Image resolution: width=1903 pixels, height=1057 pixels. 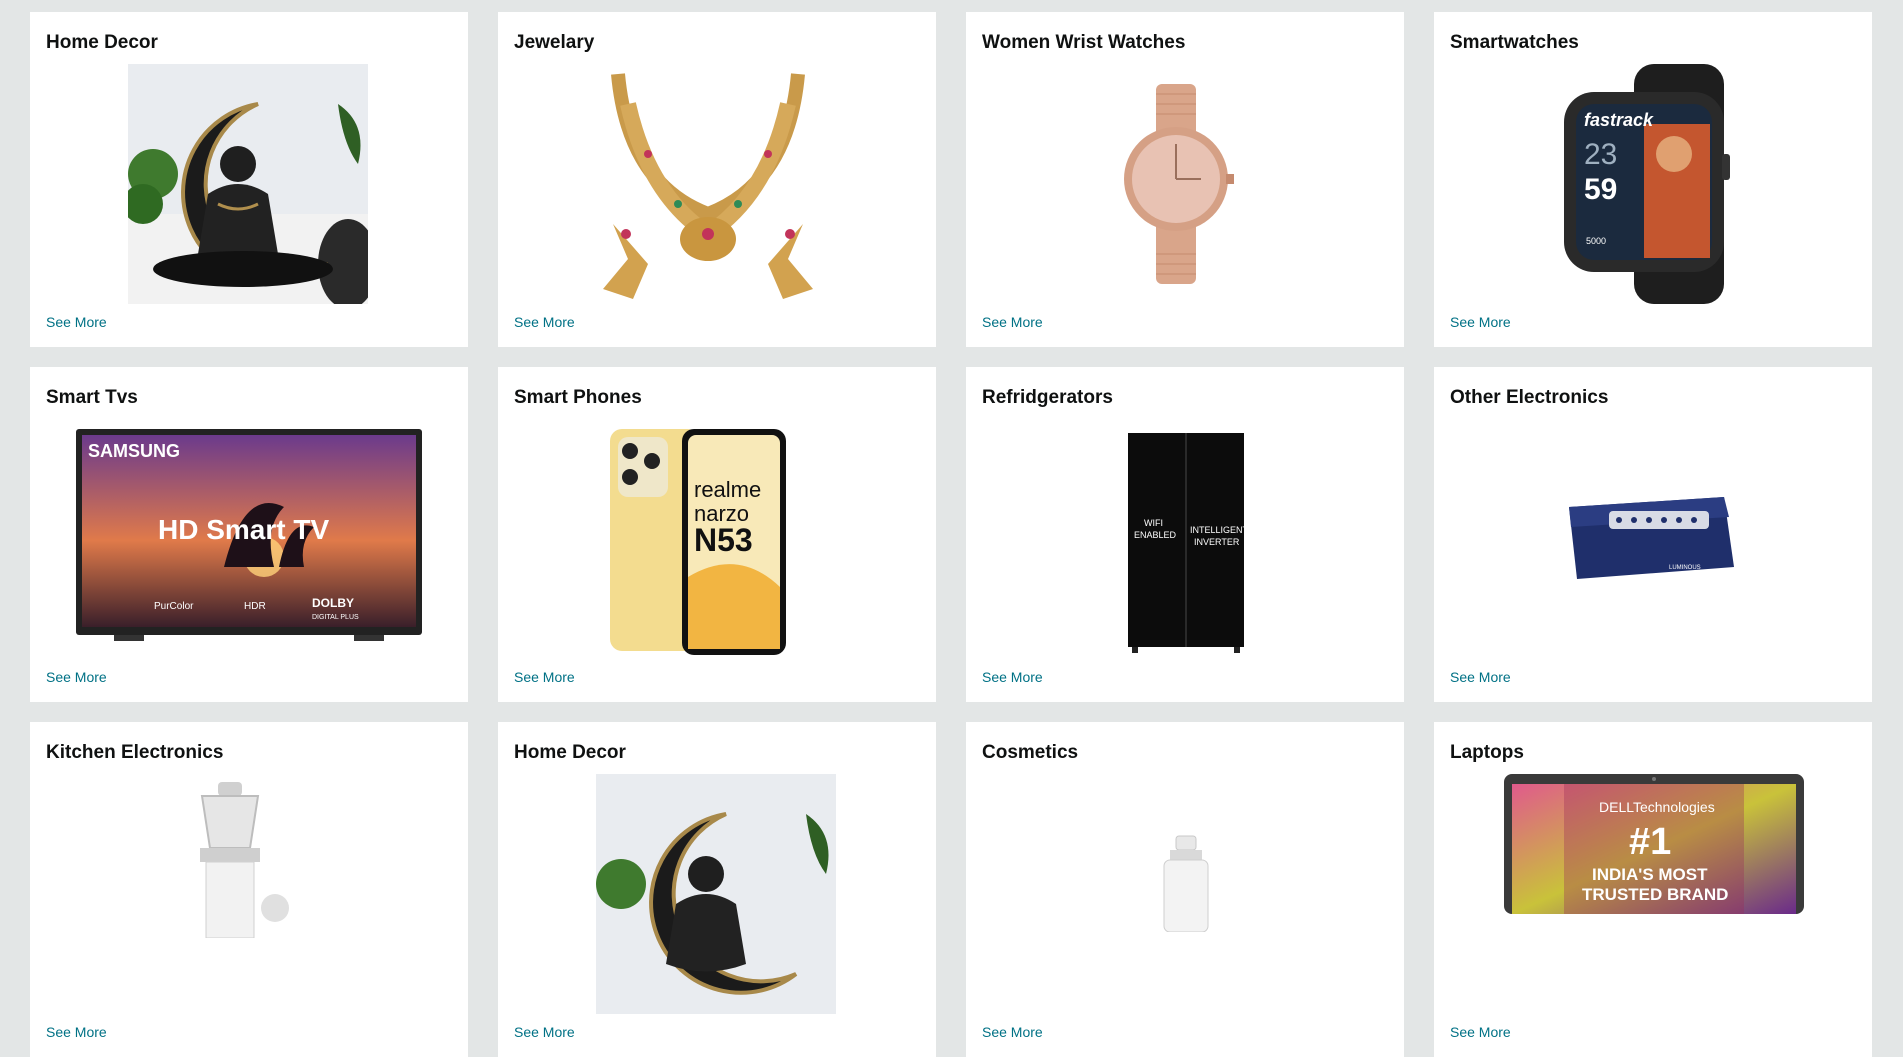 What do you see at coordinates (578, 397) in the screenshot?
I see `card-title: Smart Phones` at bounding box center [578, 397].